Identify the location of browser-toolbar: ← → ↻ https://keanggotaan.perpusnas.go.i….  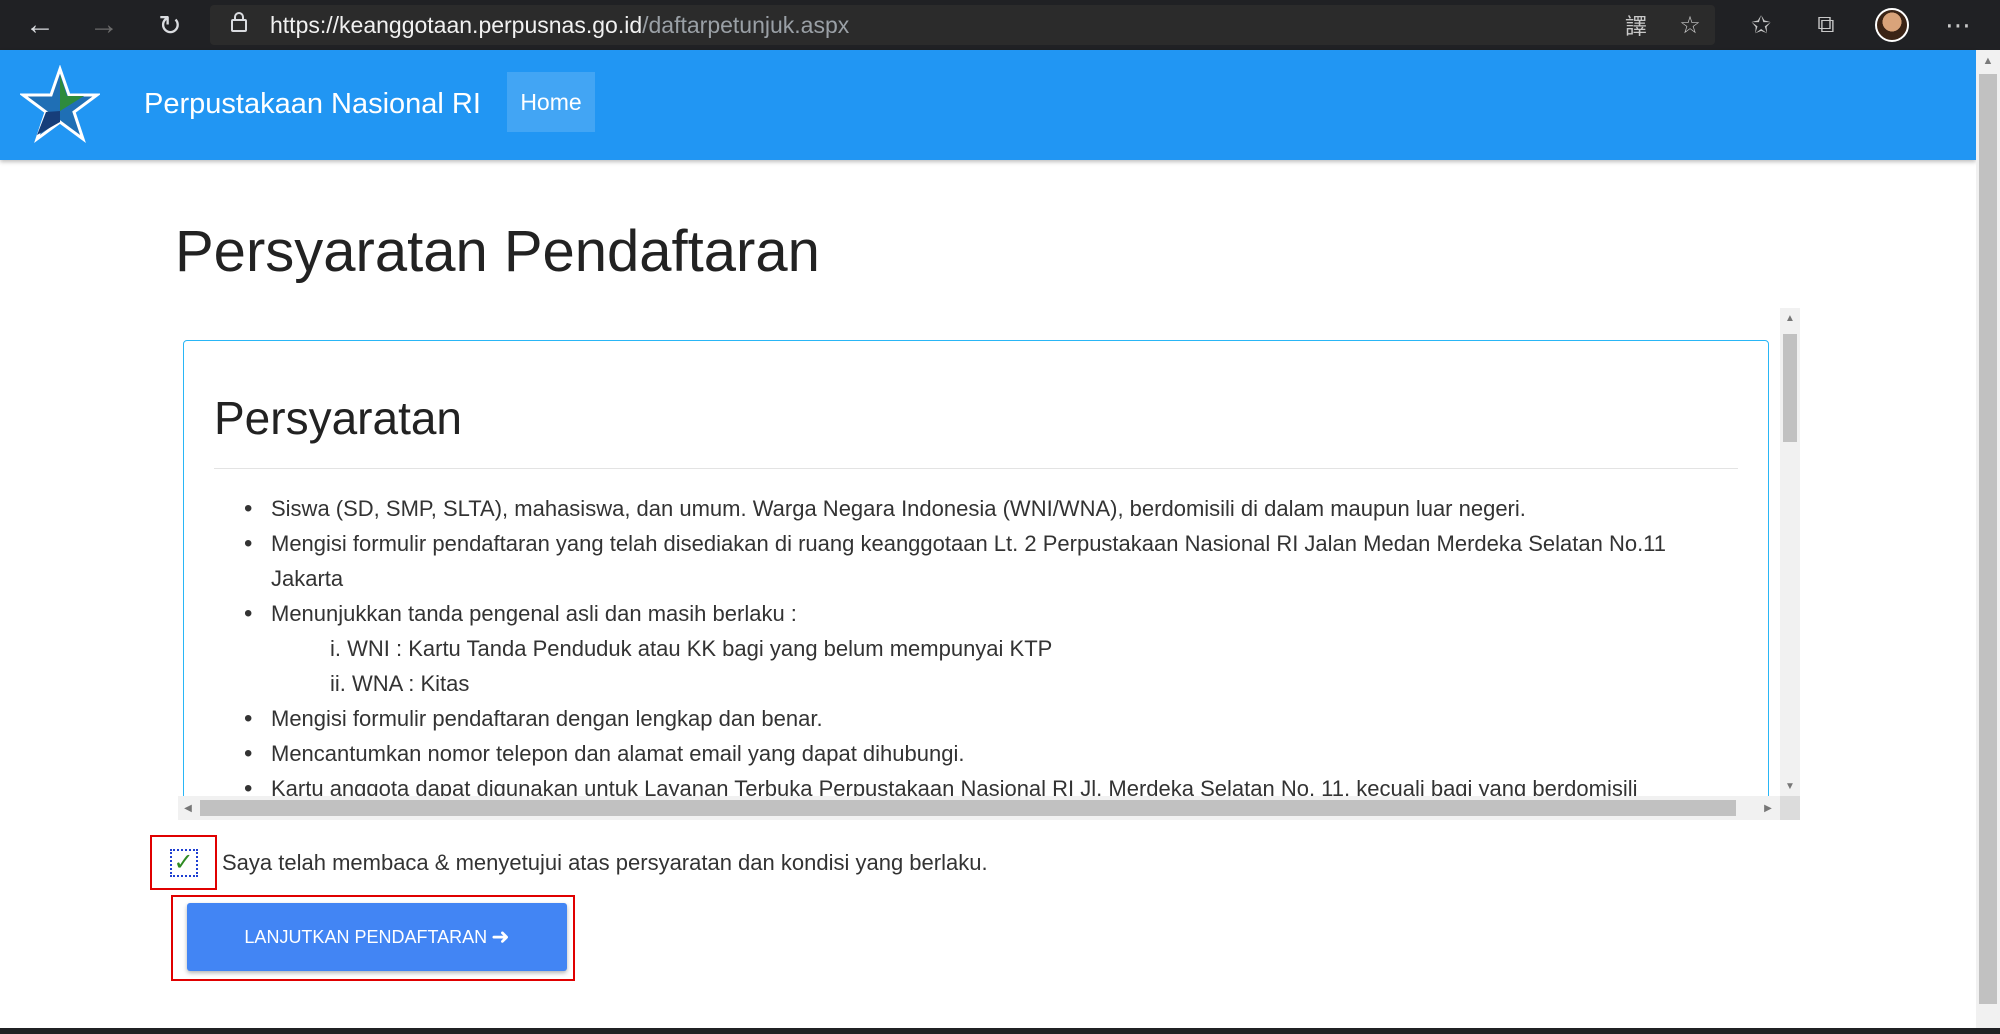
(1000, 25).